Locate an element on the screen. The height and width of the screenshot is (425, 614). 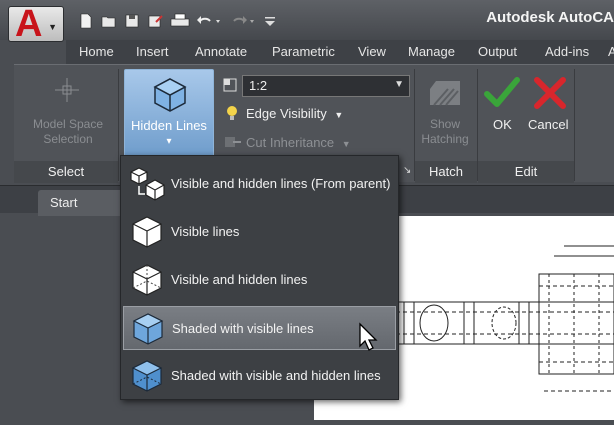
scale-value: 1:2 is located at coordinates (258, 85).